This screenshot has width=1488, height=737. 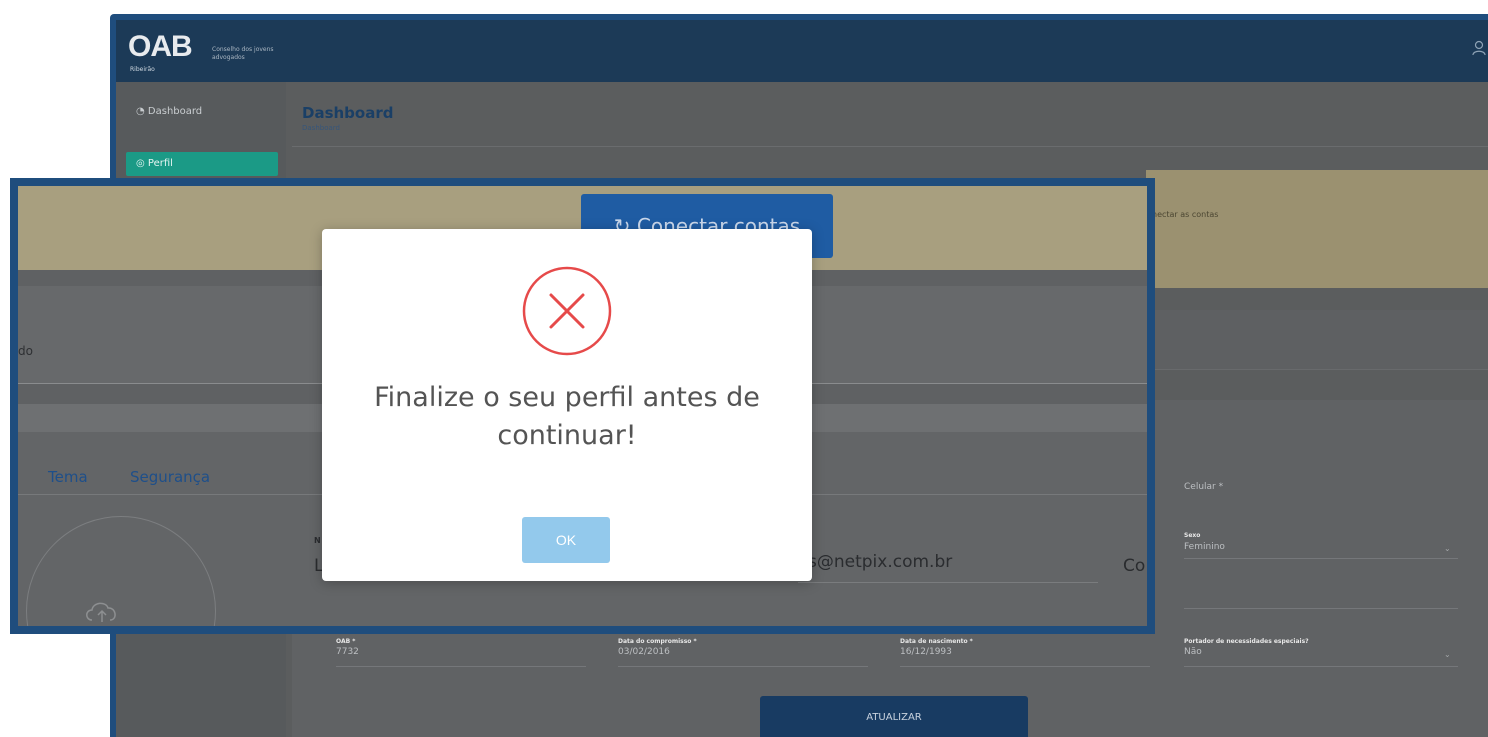 What do you see at coordinates (567, 311) in the screenshot?
I see `error-x-icon` at bounding box center [567, 311].